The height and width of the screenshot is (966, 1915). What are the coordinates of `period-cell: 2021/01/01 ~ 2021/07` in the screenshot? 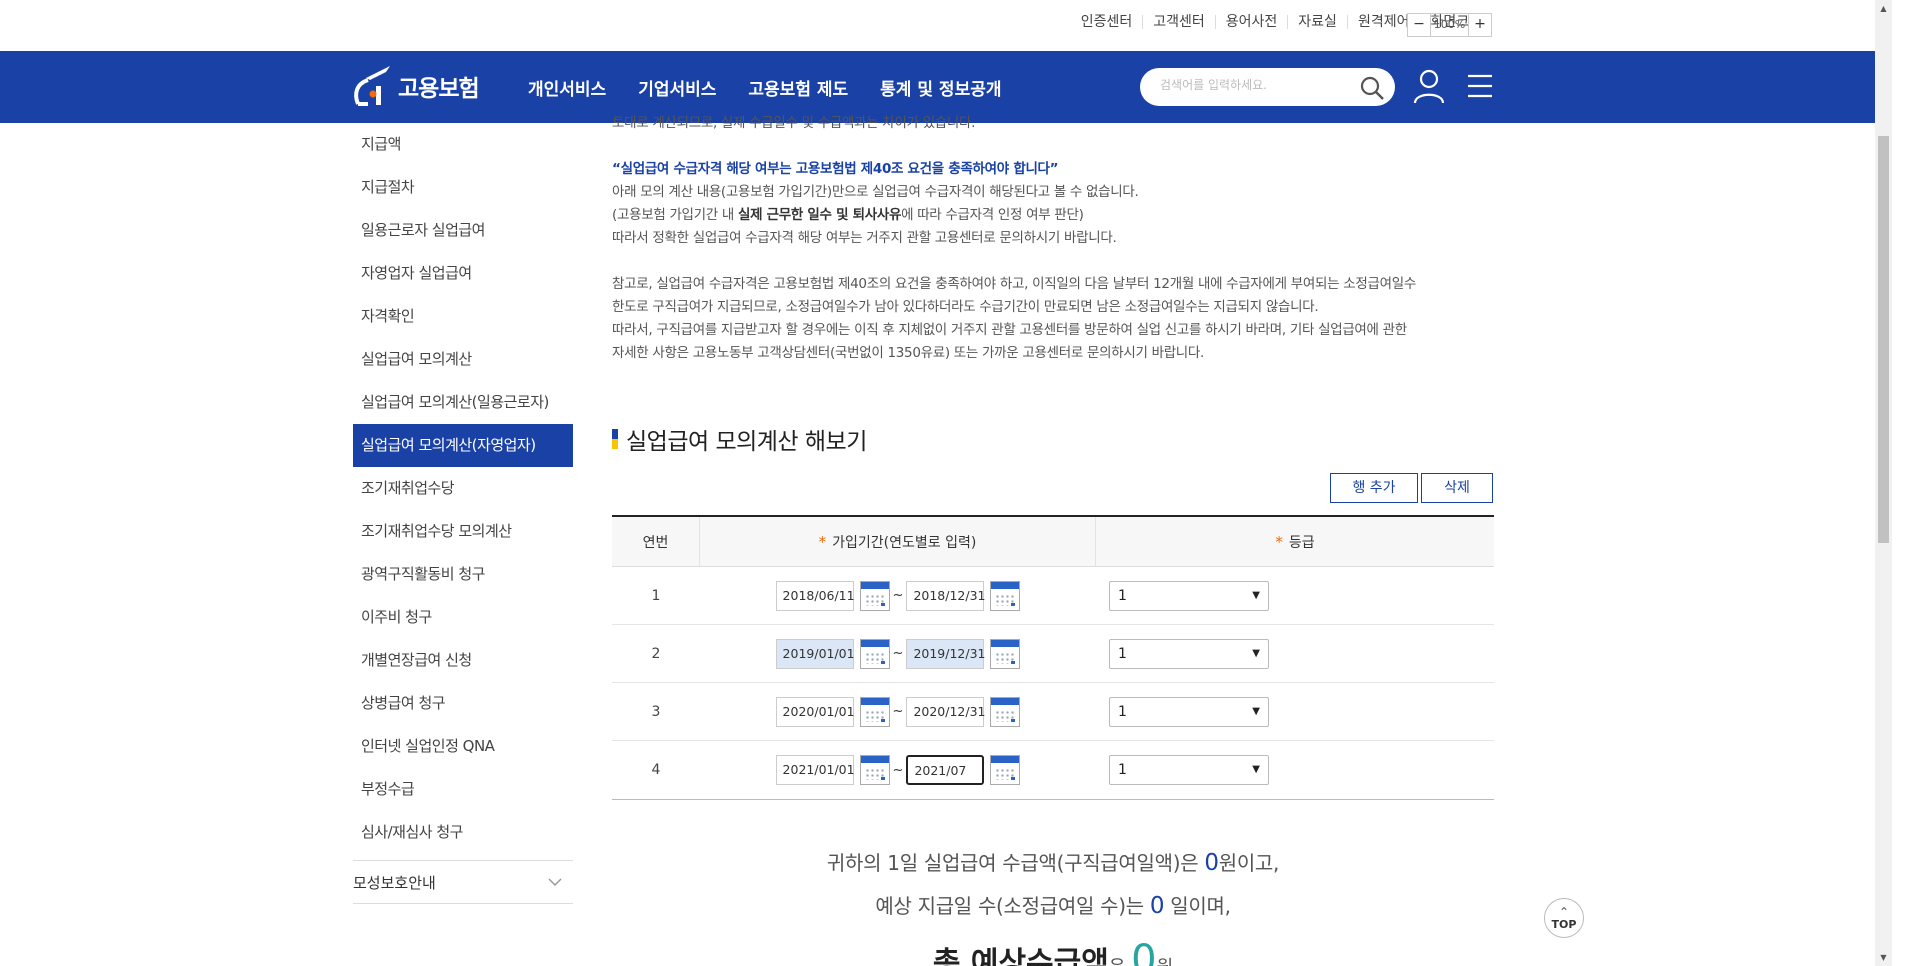 It's located at (898, 770).